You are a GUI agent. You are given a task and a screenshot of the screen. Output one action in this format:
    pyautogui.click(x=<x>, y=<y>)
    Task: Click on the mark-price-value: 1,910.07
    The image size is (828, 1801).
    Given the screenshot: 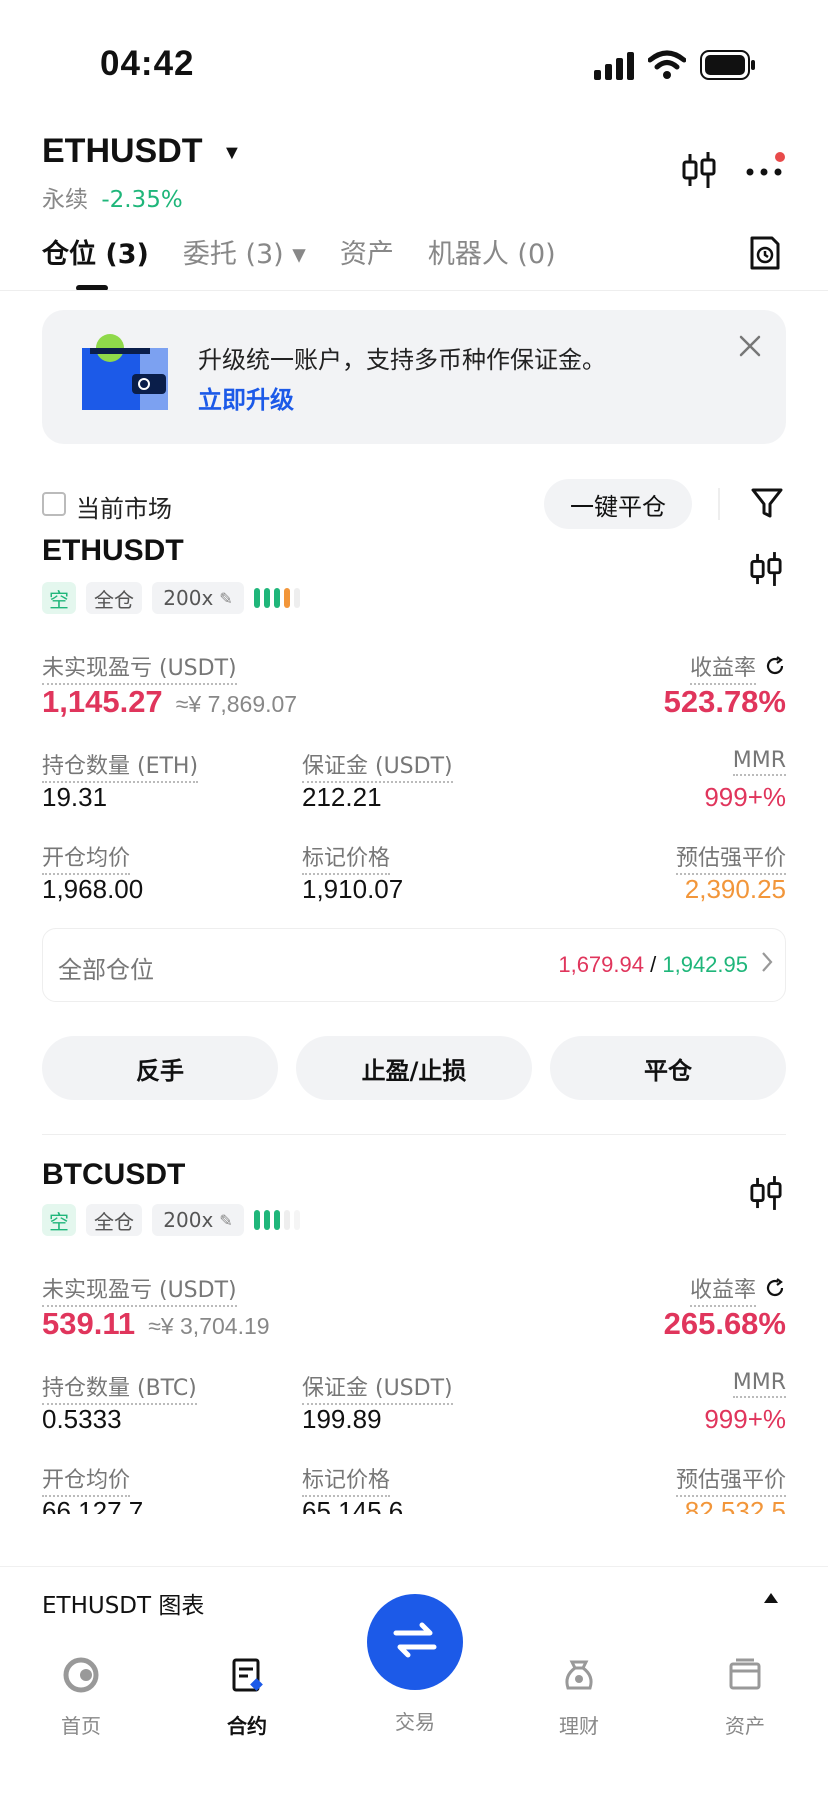 What is the action you would take?
    pyautogui.click(x=353, y=889)
    